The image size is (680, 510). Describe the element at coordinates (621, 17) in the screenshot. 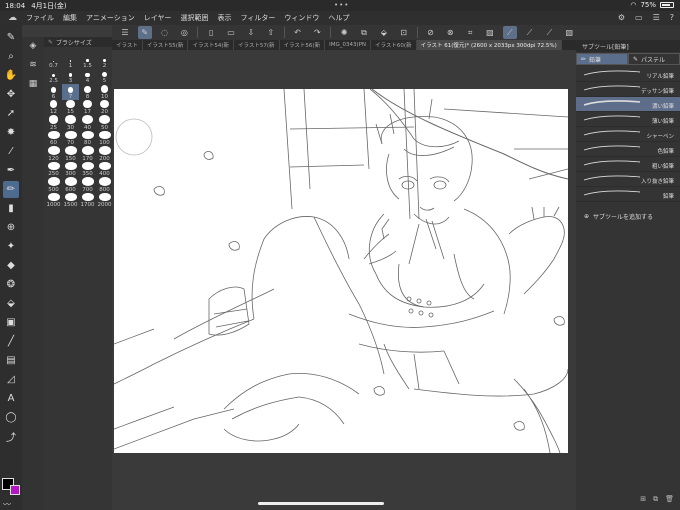

I see `settings-gear-icon: ⚙` at that location.